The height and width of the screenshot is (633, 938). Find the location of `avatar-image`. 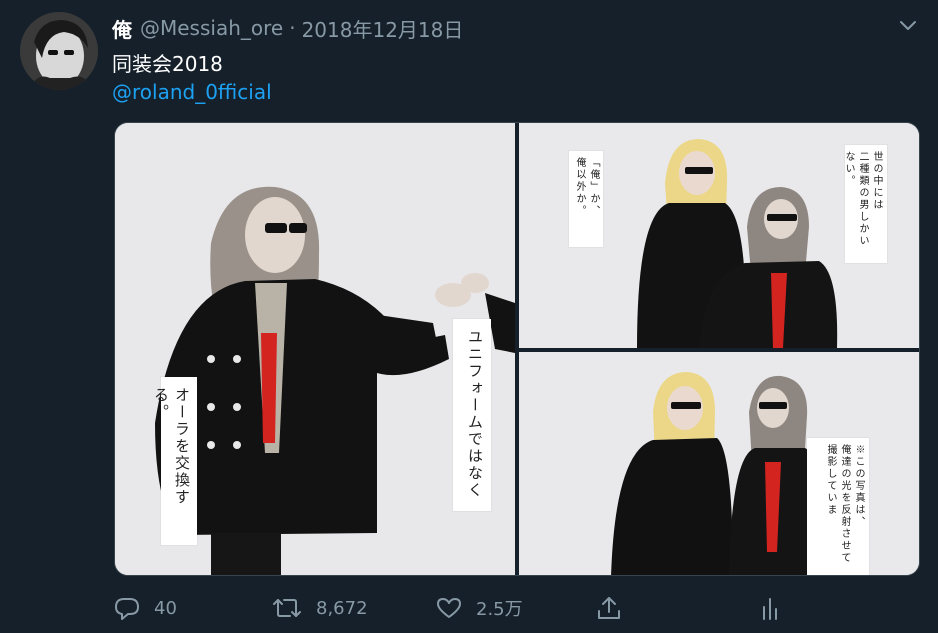

avatar-image is located at coordinates (59, 51).